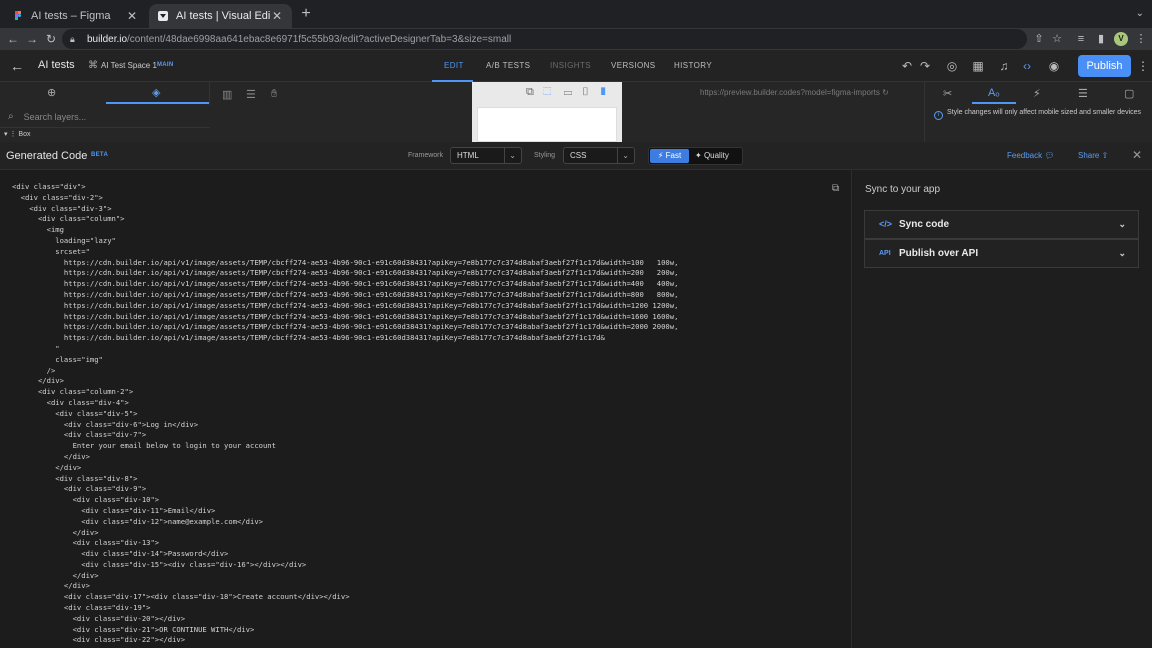 This screenshot has width=1152, height=648. Describe the element at coordinates (712, 156) in the screenshot. I see `quality-button: ✦ Quality` at that location.